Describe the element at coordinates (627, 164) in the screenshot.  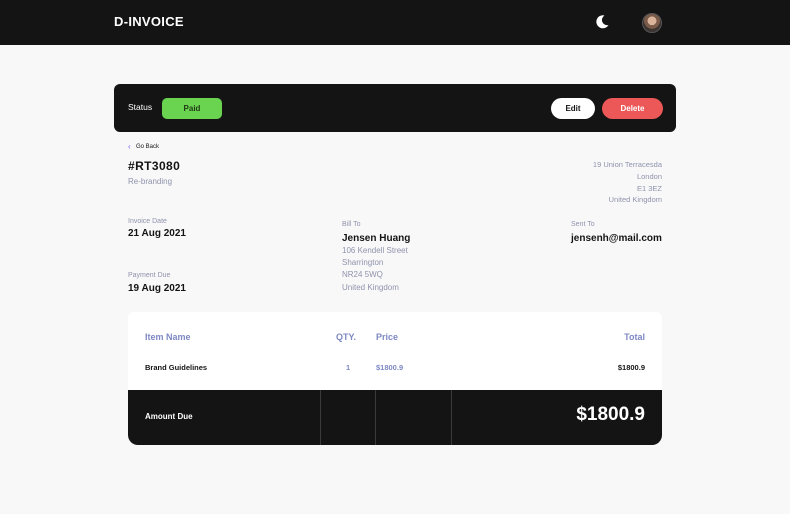
I see `sender-street: 19 Union Terracesda` at that location.